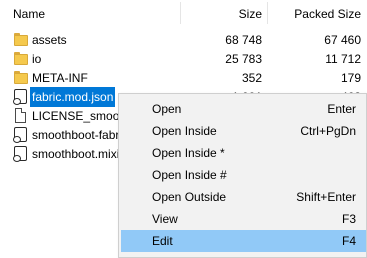  Describe the element at coordinates (328, 131) in the screenshot. I see `menu-item-shortcut: Ctrl+PgDn` at that location.